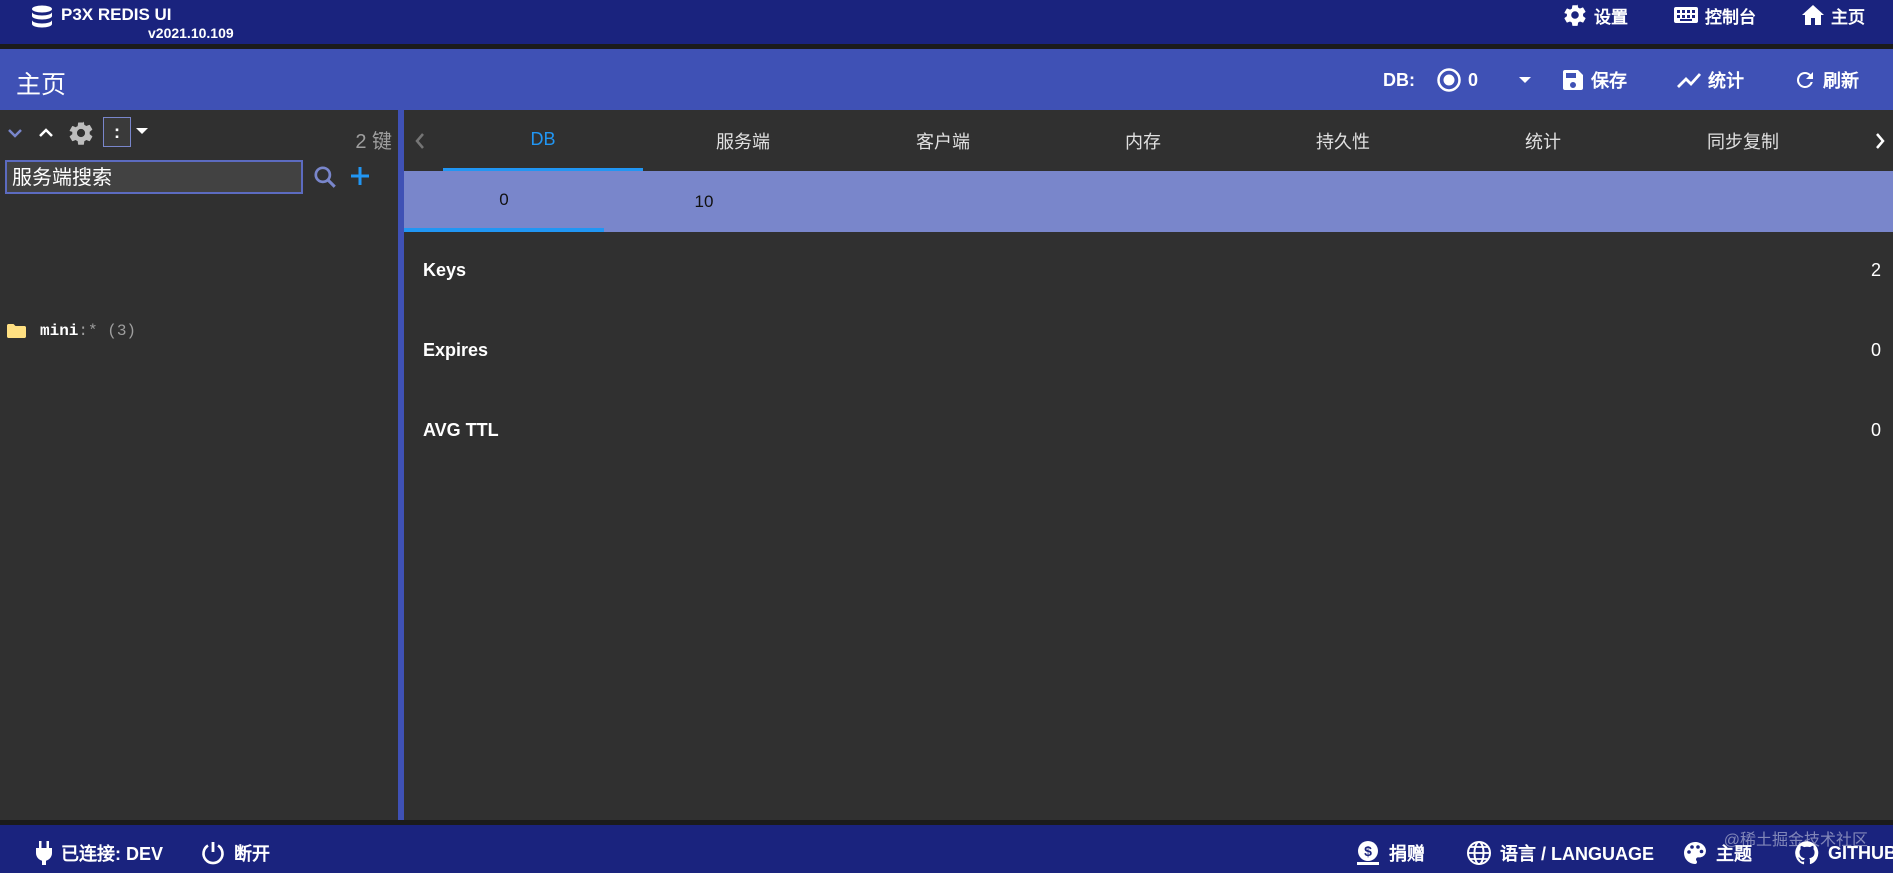 Image resolution: width=1893 pixels, height=873 pixels. Describe the element at coordinates (1148, 272) in the screenshot. I see `stat-row-keys: Keys 2` at that location.